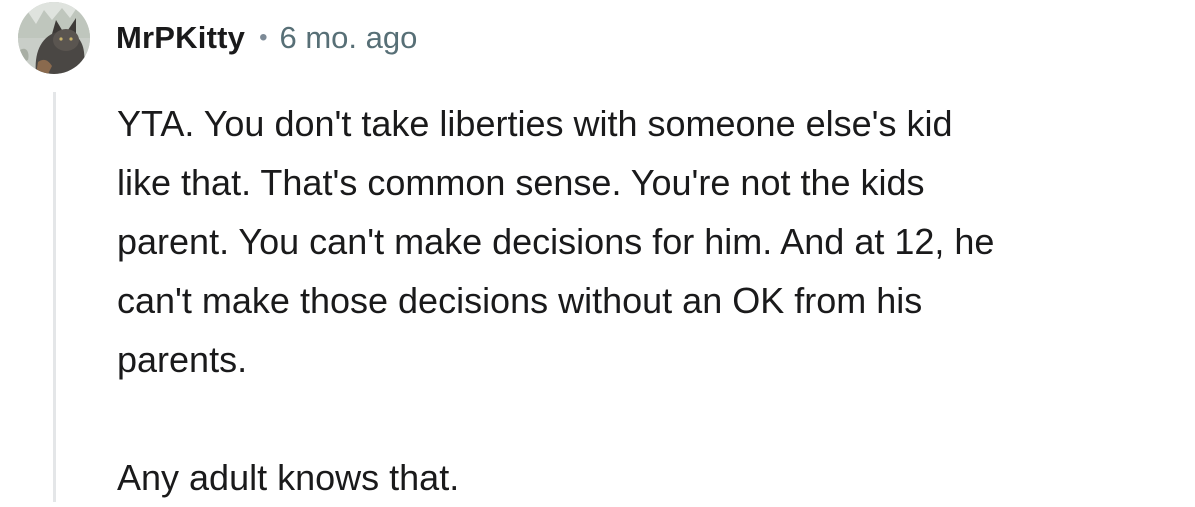  I want to click on comment-header: MrPKitty • 6 mo. ago, so click(217, 38).